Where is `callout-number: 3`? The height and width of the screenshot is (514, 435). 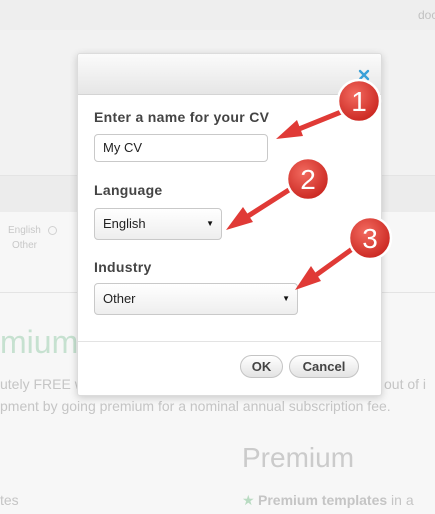 callout-number: 3 is located at coordinates (370, 238).